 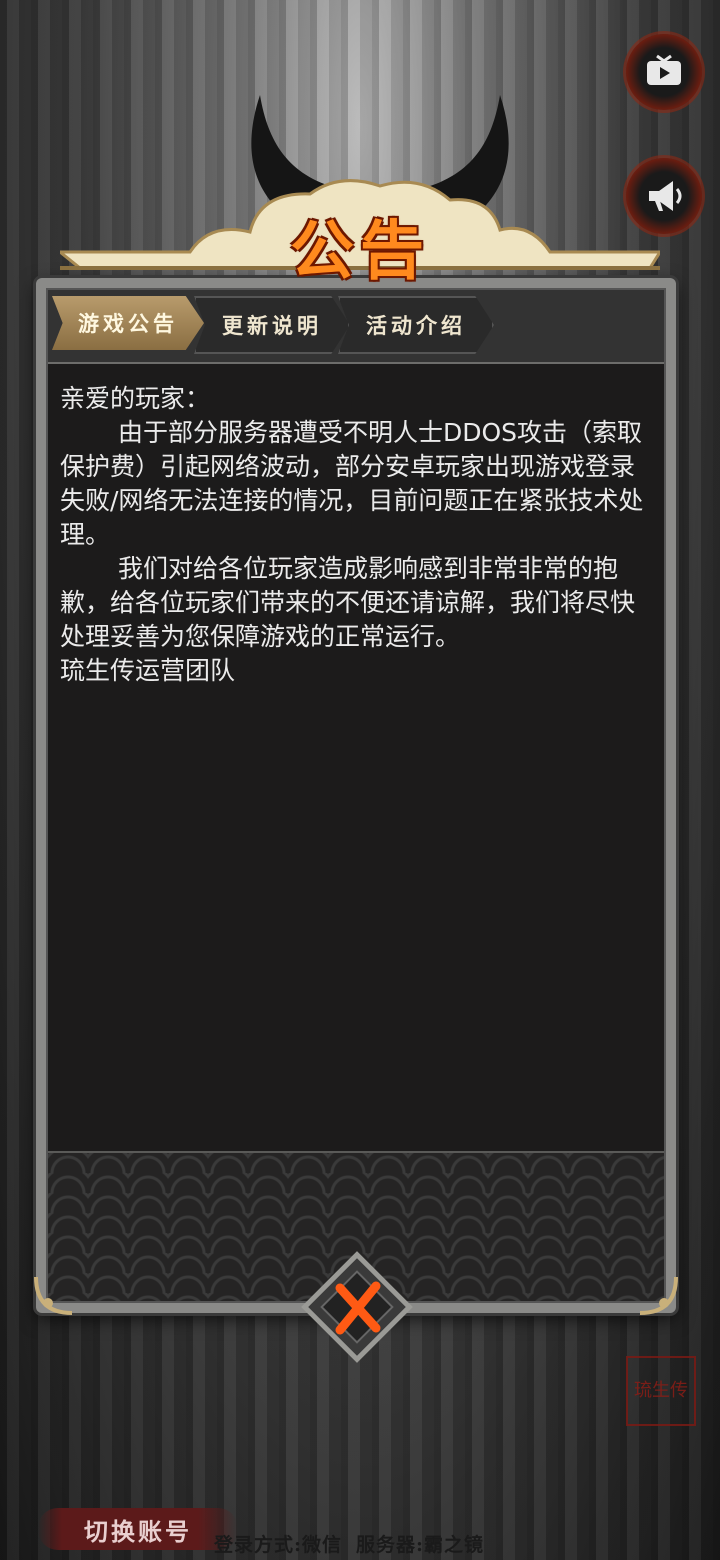 I want to click on signature-text: 琉生传运营团队, so click(x=148, y=670).